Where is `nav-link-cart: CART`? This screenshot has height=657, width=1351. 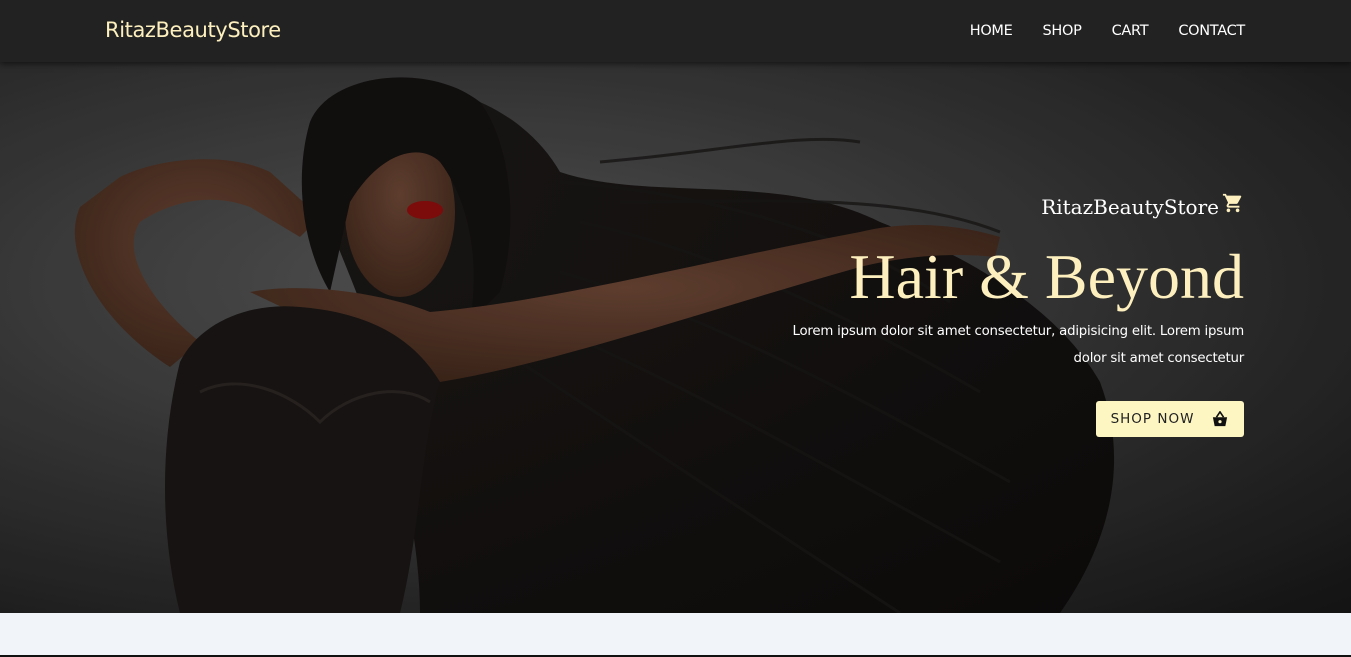 nav-link-cart: CART is located at coordinates (1130, 31).